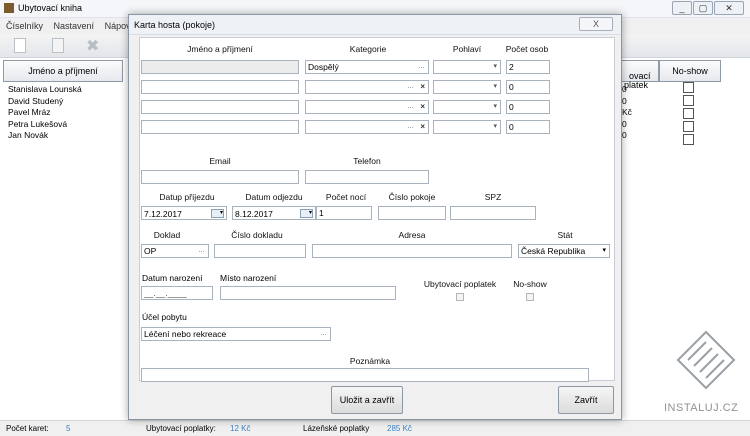 The image size is (750, 436). What do you see at coordinates (346, 197) in the screenshot?
I see `nights-label: Počet nocí` at bounding box center [346, 197].